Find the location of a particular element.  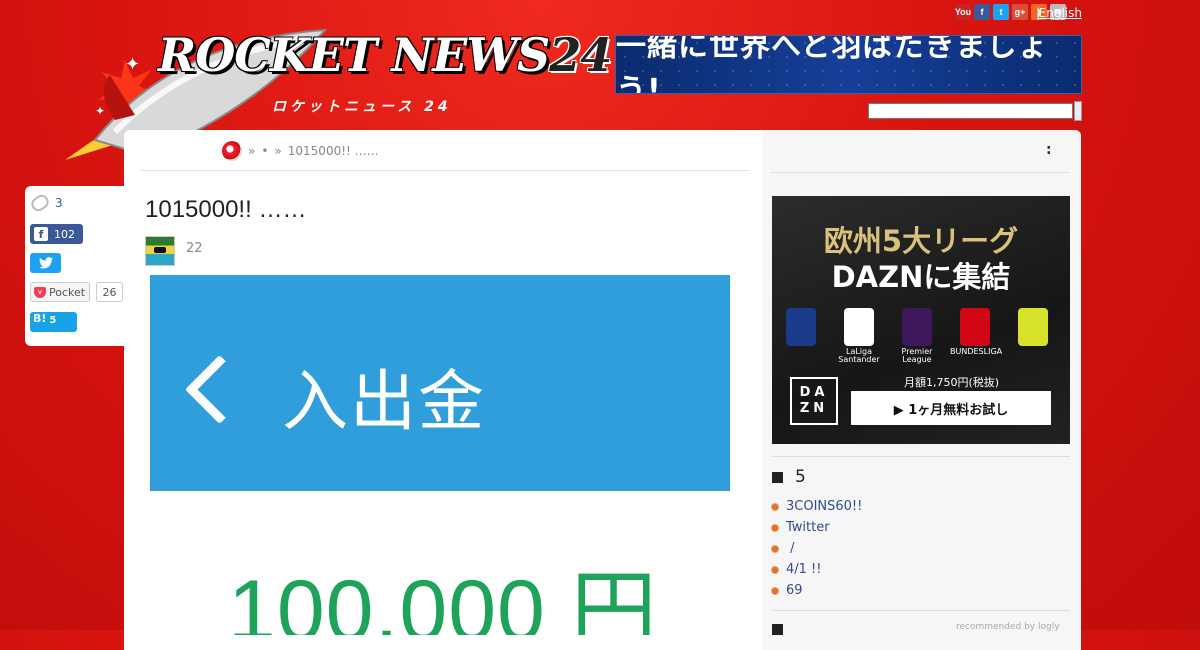

ranking-item-label: 4/1 !! is located at coordinates (804, 569).